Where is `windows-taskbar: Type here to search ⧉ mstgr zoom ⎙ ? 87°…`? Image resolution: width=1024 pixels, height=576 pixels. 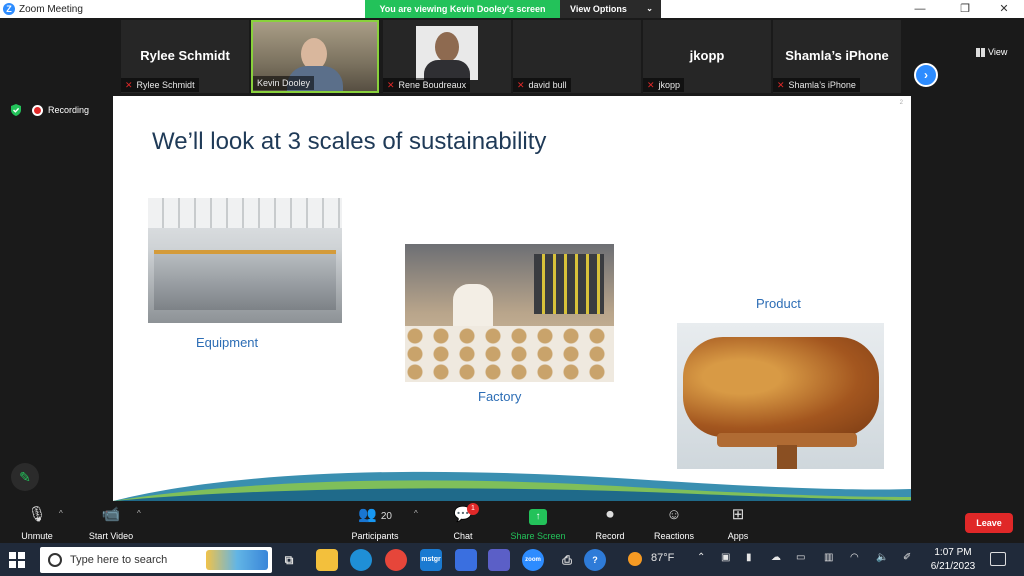
windows-taskbar: Type here to search ⧉ mstgr zoom ⎙ ? 87°… is located at coordinates (512, 559).